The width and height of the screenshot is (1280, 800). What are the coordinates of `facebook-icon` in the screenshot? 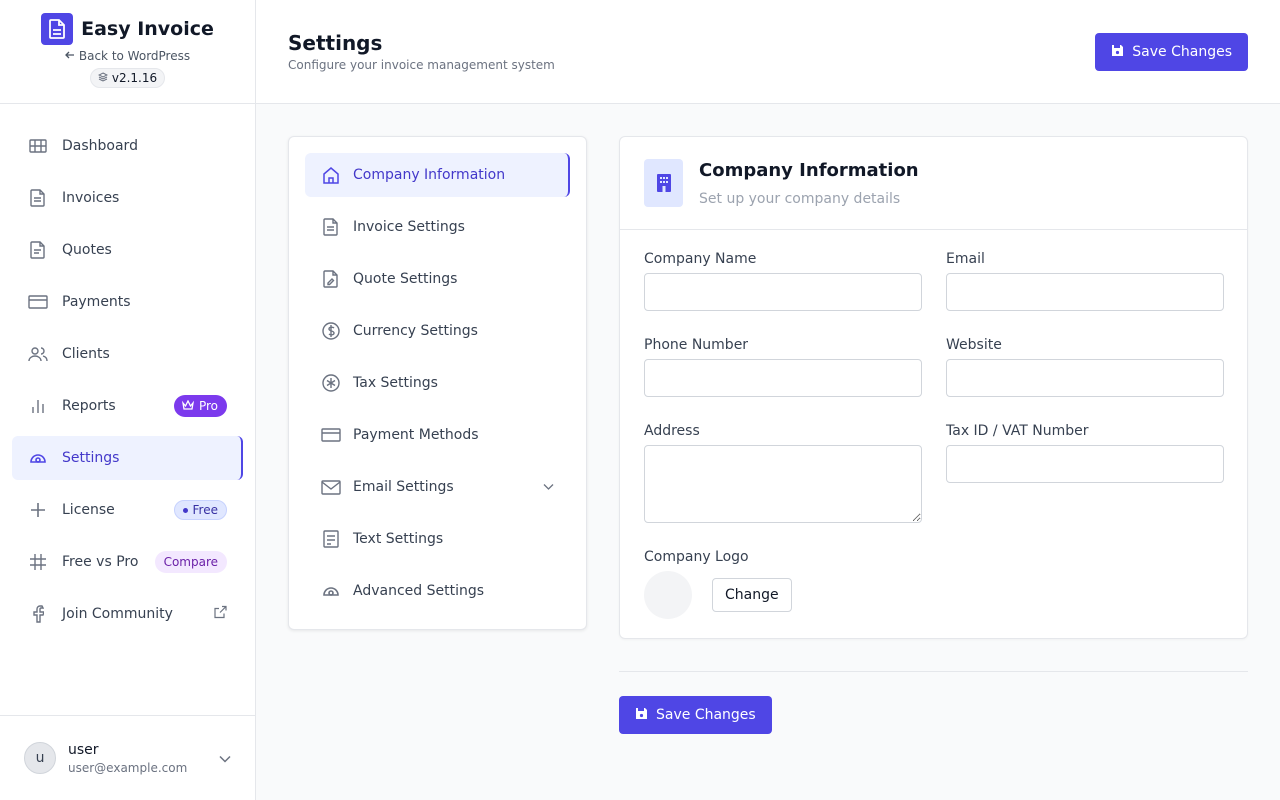 It's located at (38, 614).